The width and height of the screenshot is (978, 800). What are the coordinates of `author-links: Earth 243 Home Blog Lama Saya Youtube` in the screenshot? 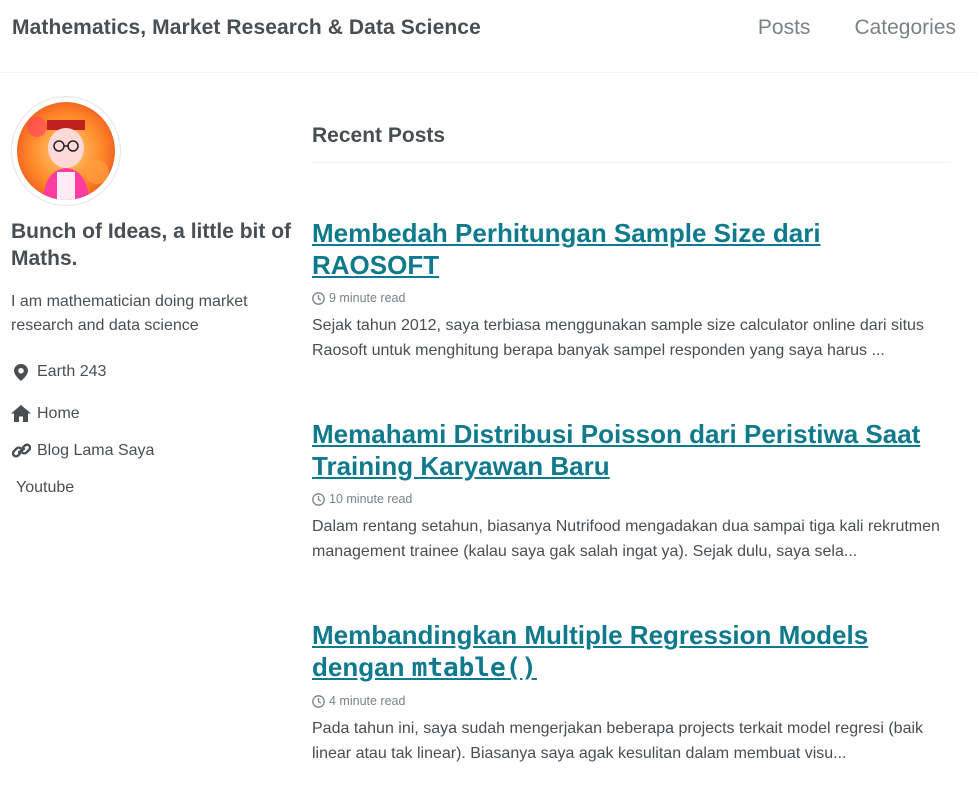 It's located at (151, 433).